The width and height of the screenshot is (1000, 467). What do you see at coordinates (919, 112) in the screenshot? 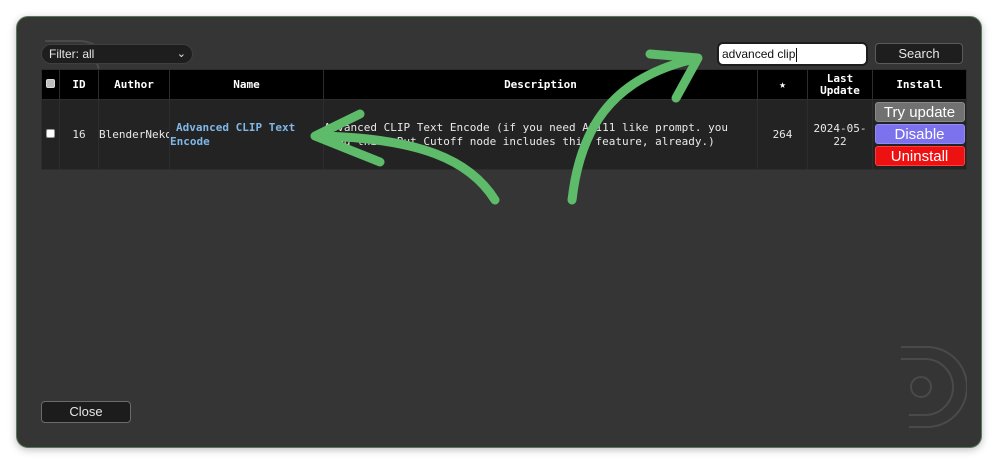
I see `try-update-button: Try update` at bounding box center [919, 112].